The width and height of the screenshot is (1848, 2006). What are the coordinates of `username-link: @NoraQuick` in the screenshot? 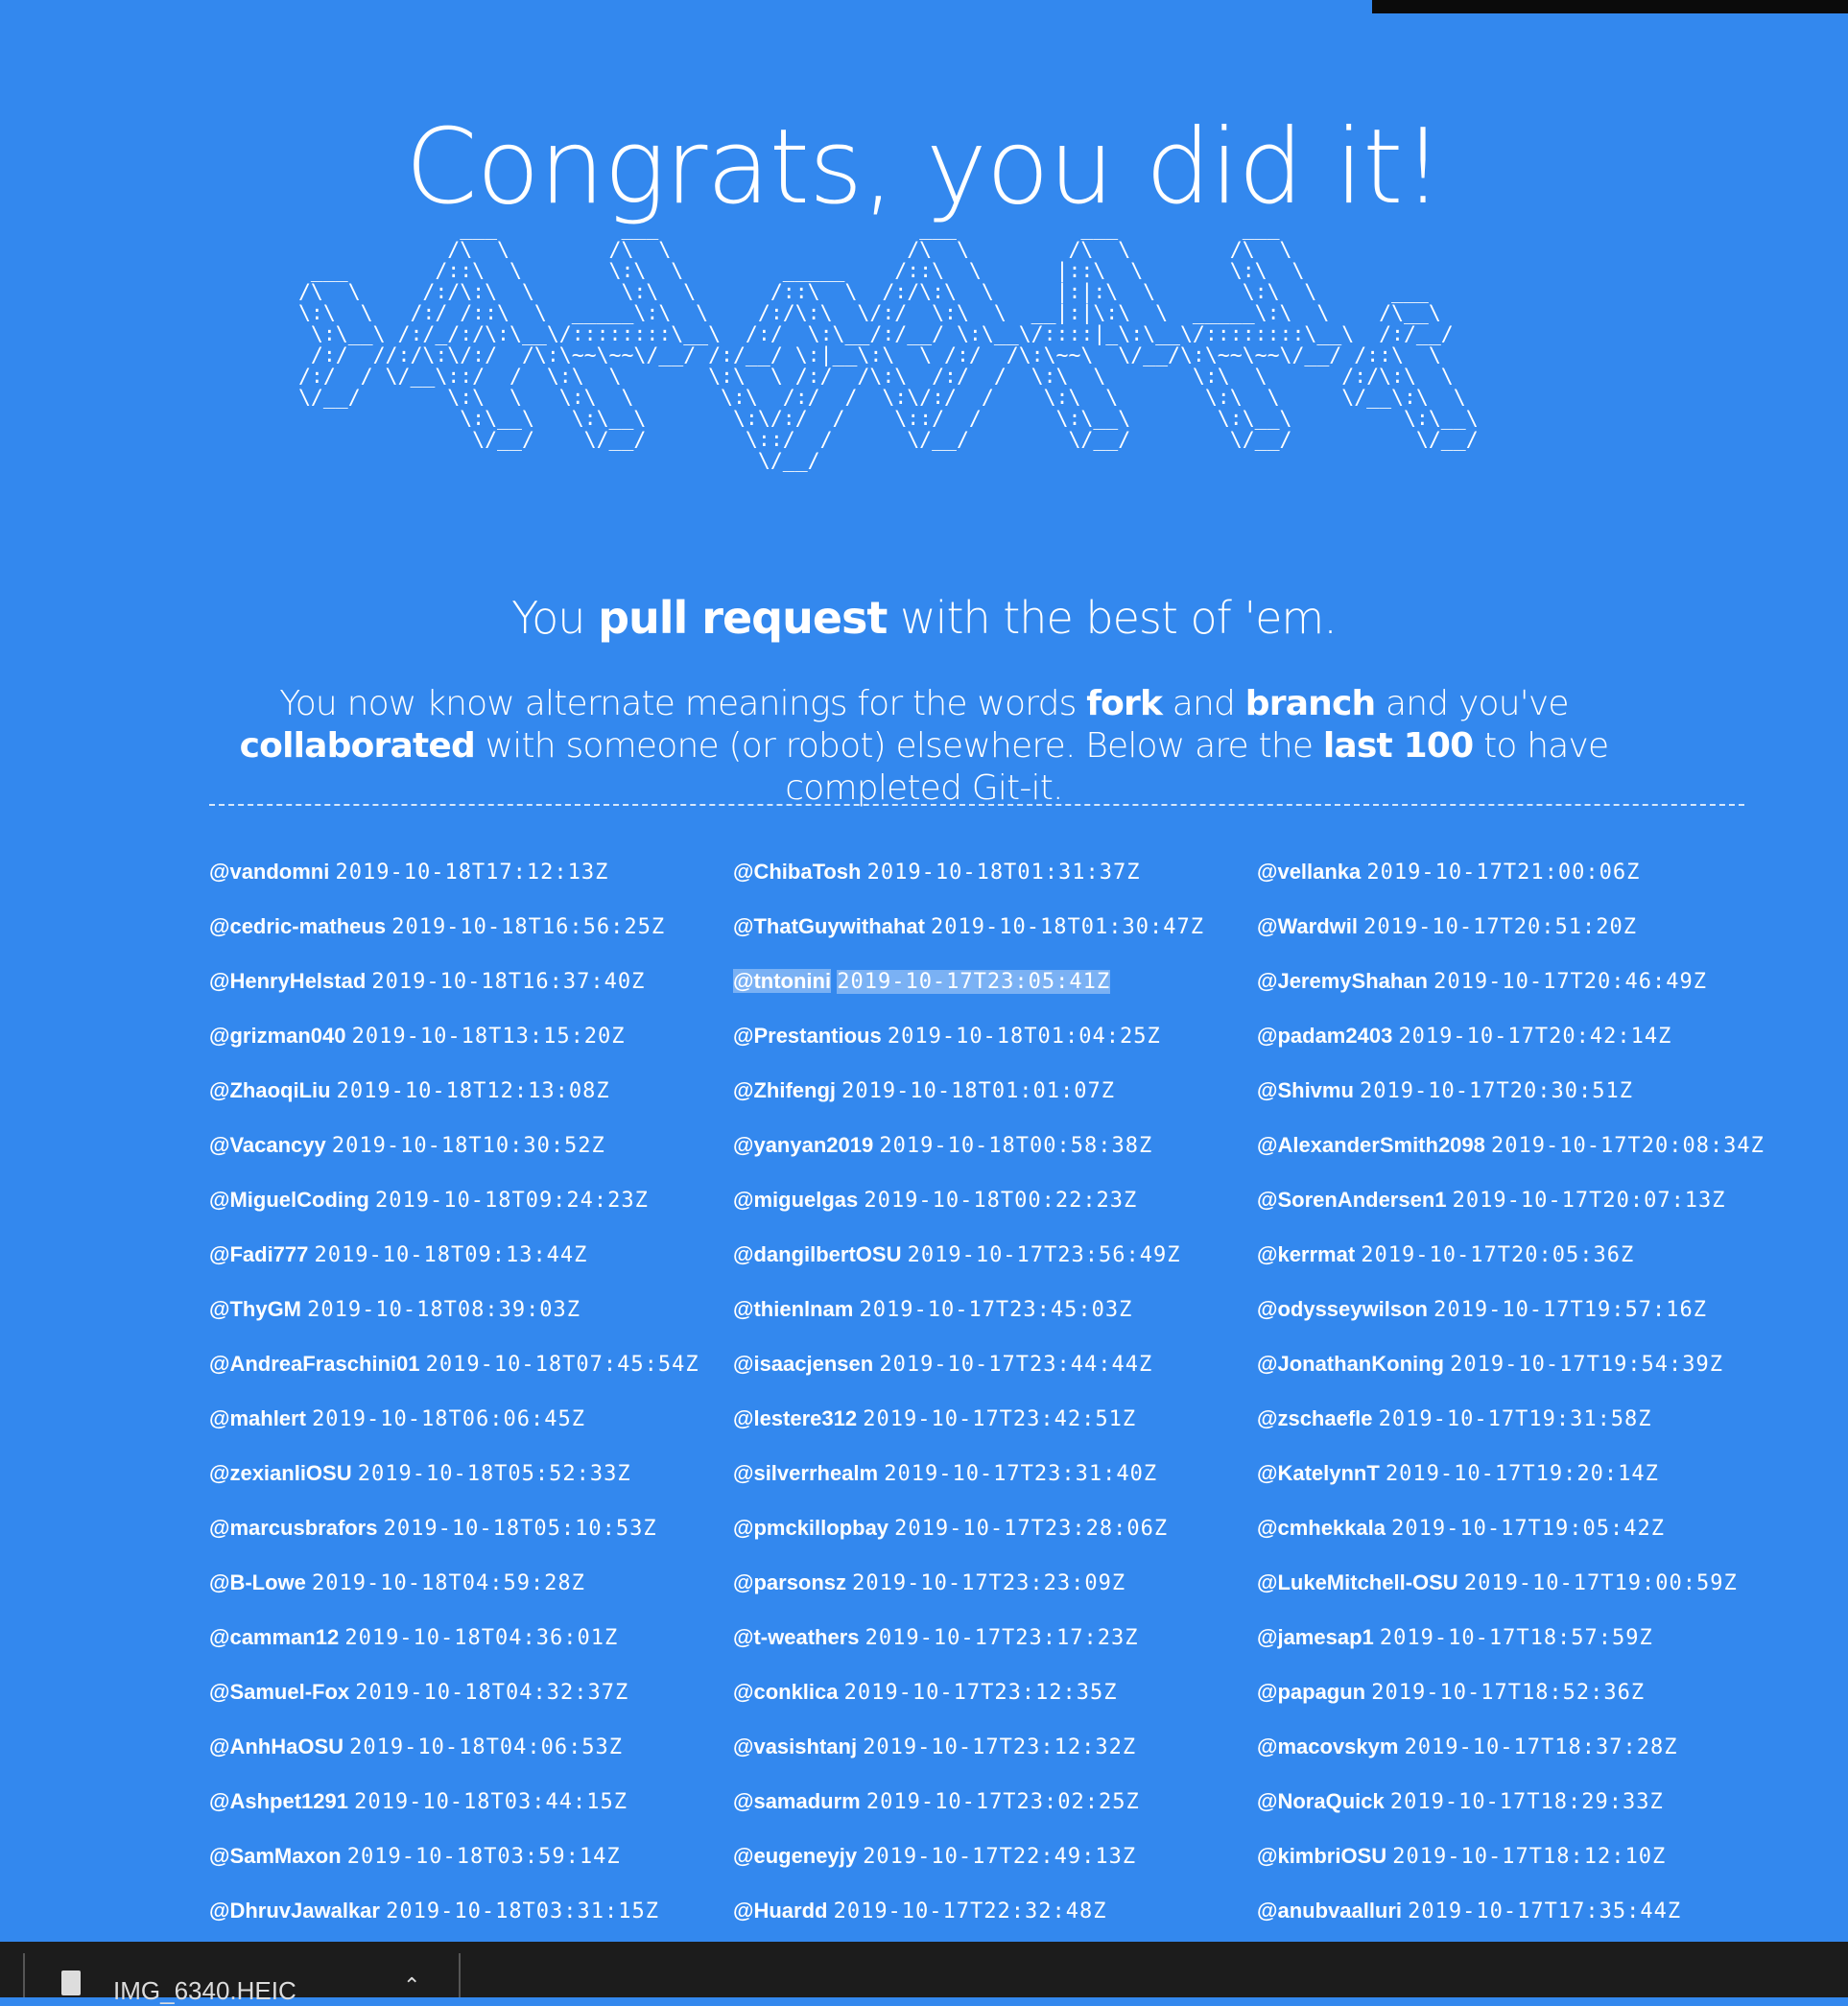 It's located at (1321, 1801).